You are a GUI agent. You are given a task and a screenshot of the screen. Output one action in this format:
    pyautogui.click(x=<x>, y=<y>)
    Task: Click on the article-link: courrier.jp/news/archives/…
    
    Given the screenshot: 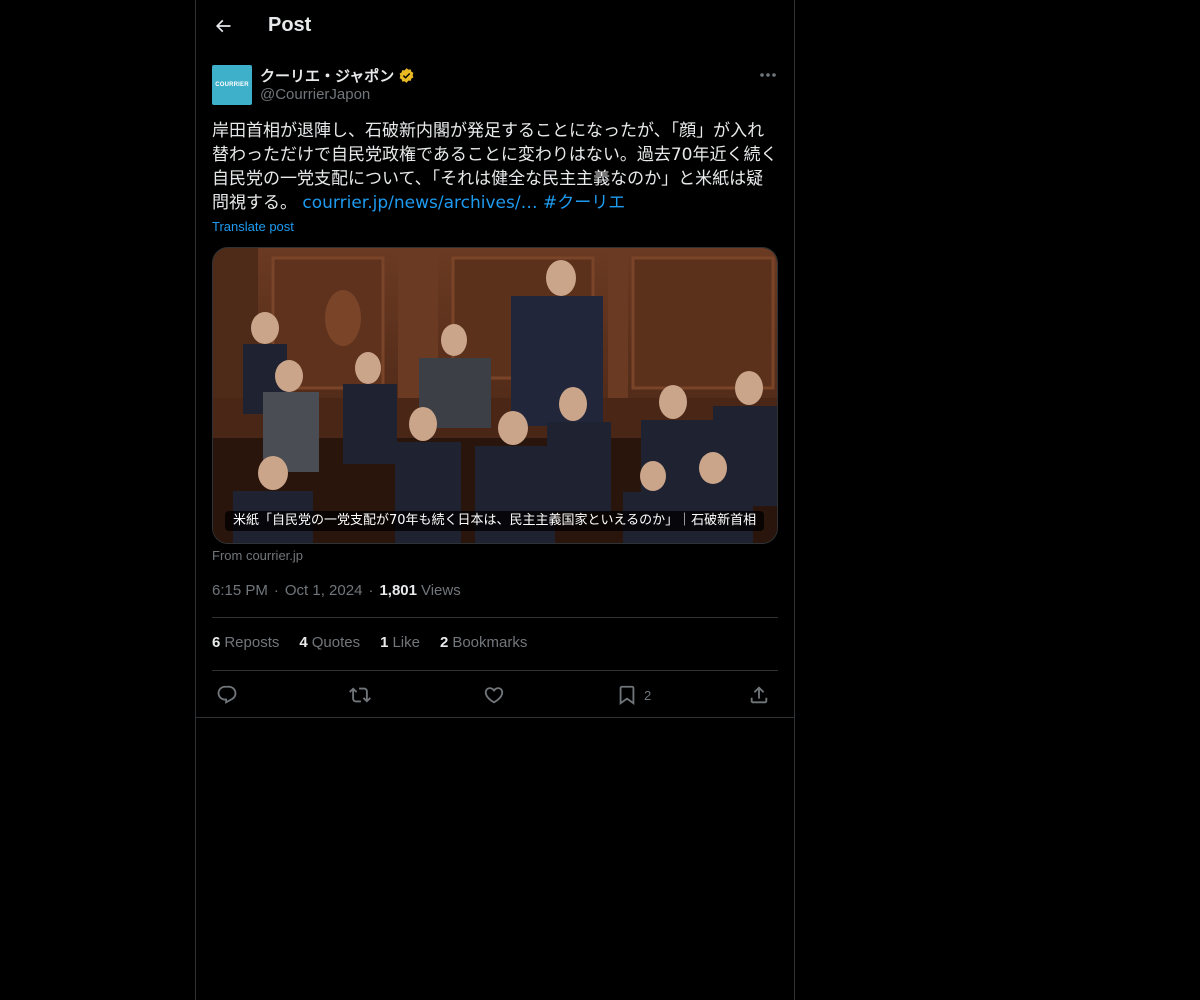 What is the action you would take?
    pyautogui.click(x=419, y=203)
    